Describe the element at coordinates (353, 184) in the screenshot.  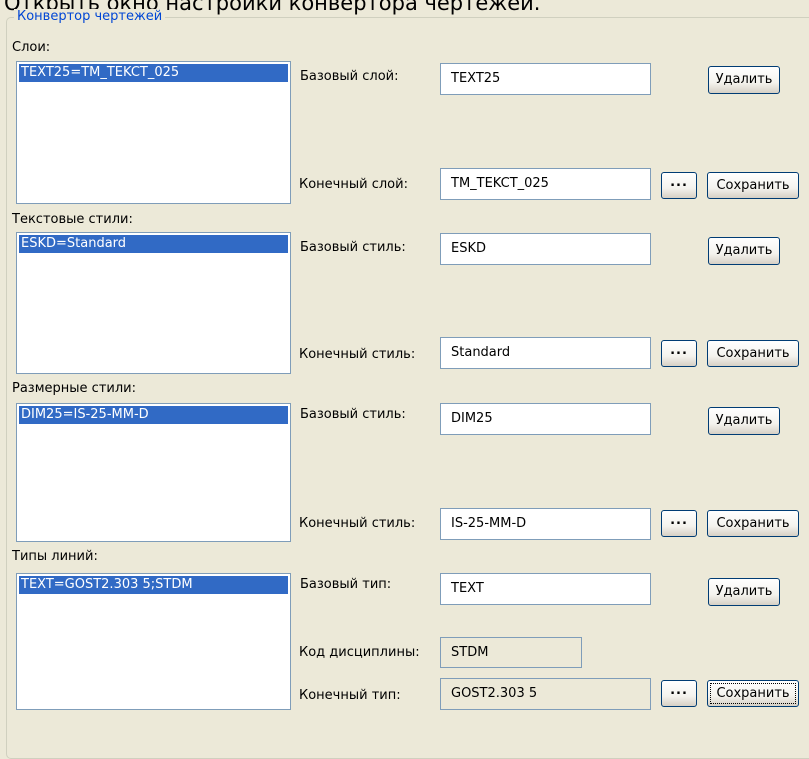
I see `target-layer-label: Конечный слой:` at that location.